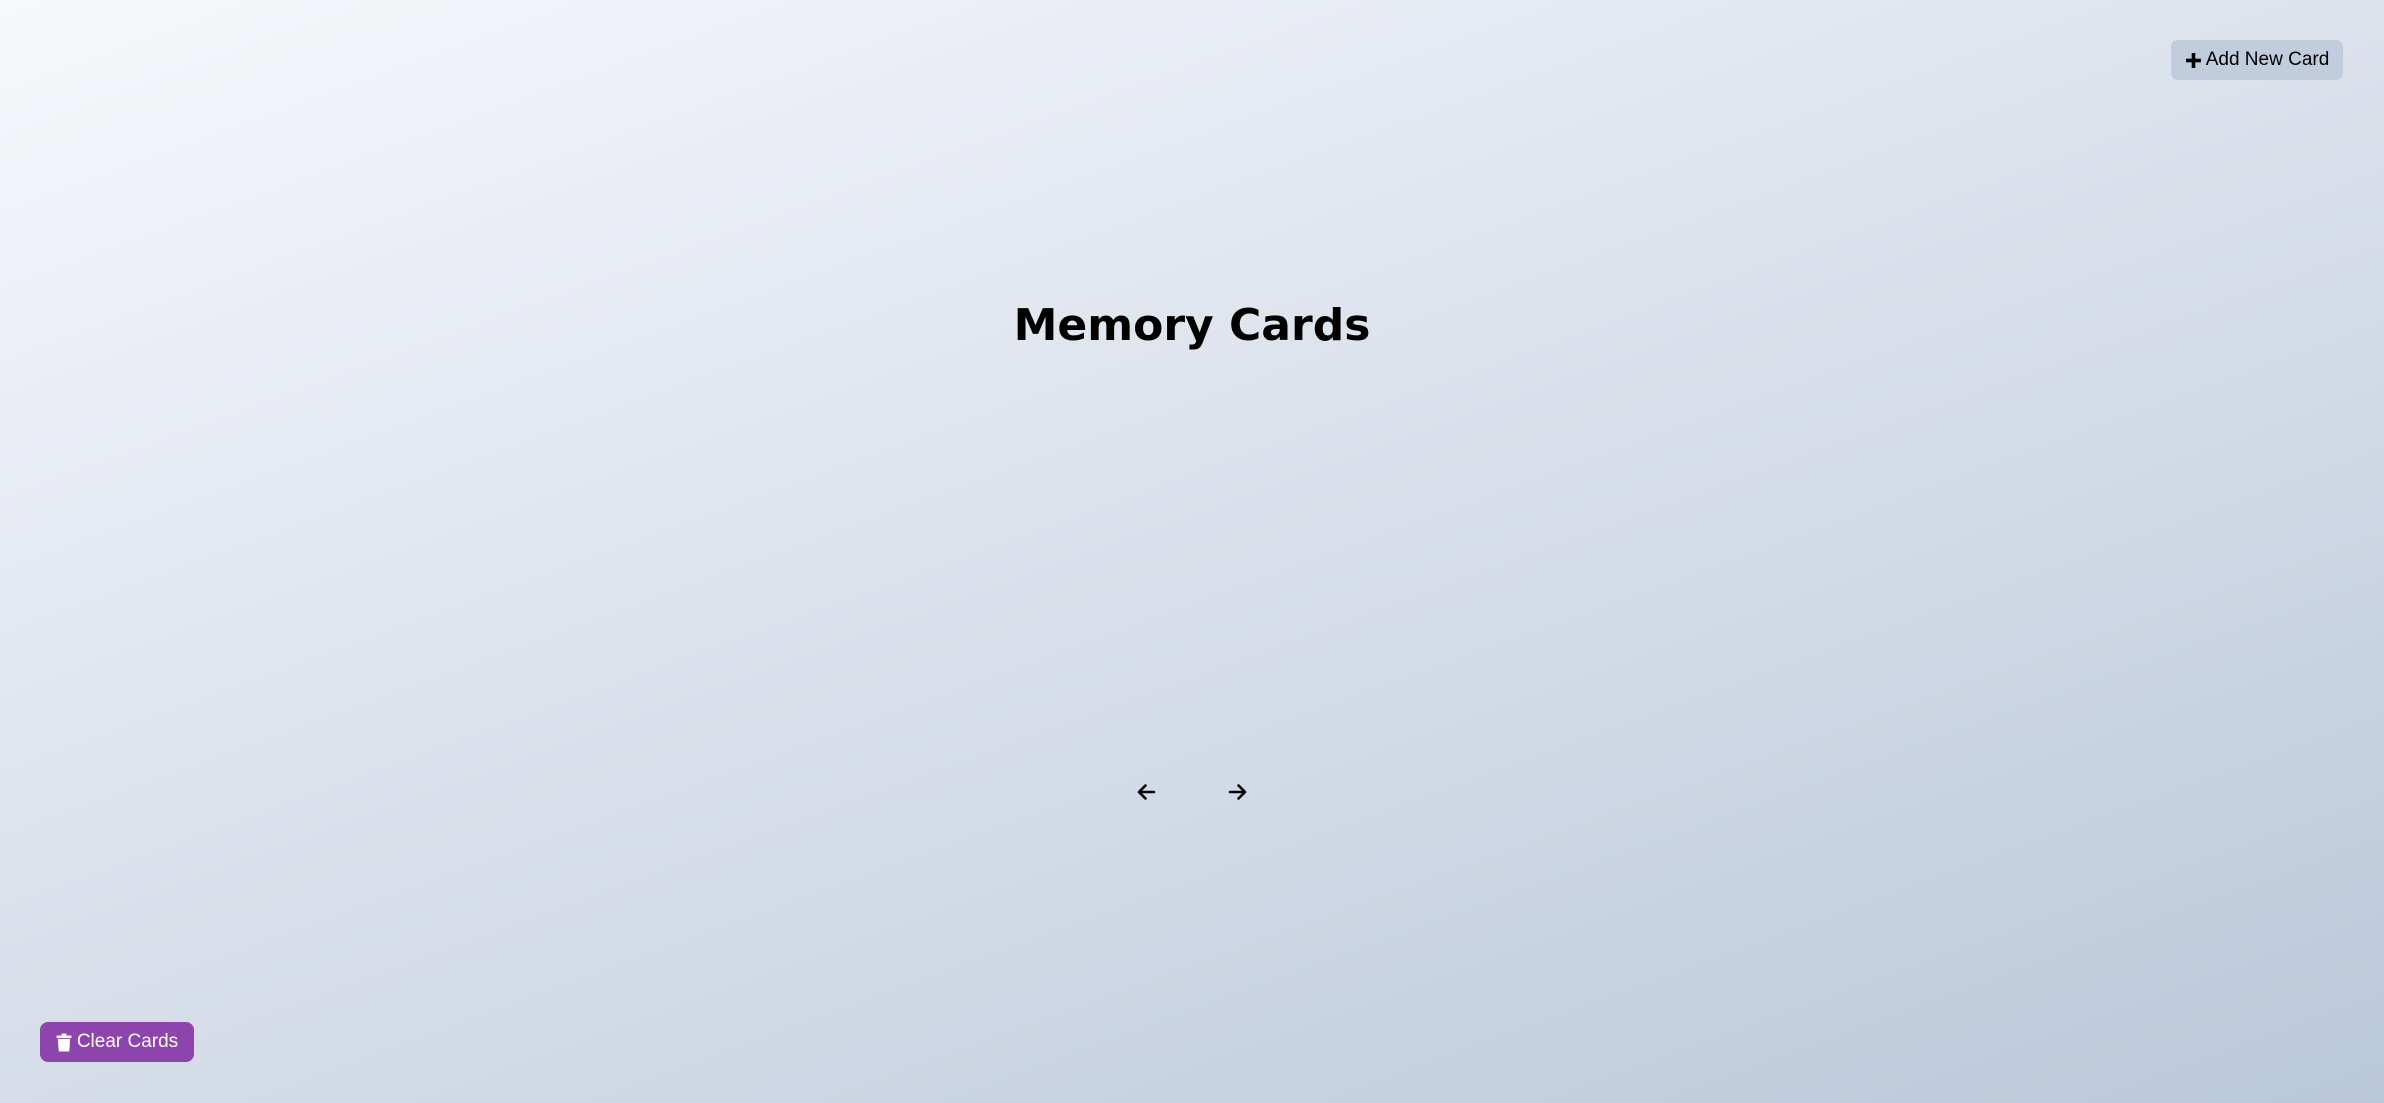 This screenshot has width=2384, height=1103. What do you see at coordinates (2193, 60) in the screenshot?
I see `plus-icon` at bounding box center [2193, 60].